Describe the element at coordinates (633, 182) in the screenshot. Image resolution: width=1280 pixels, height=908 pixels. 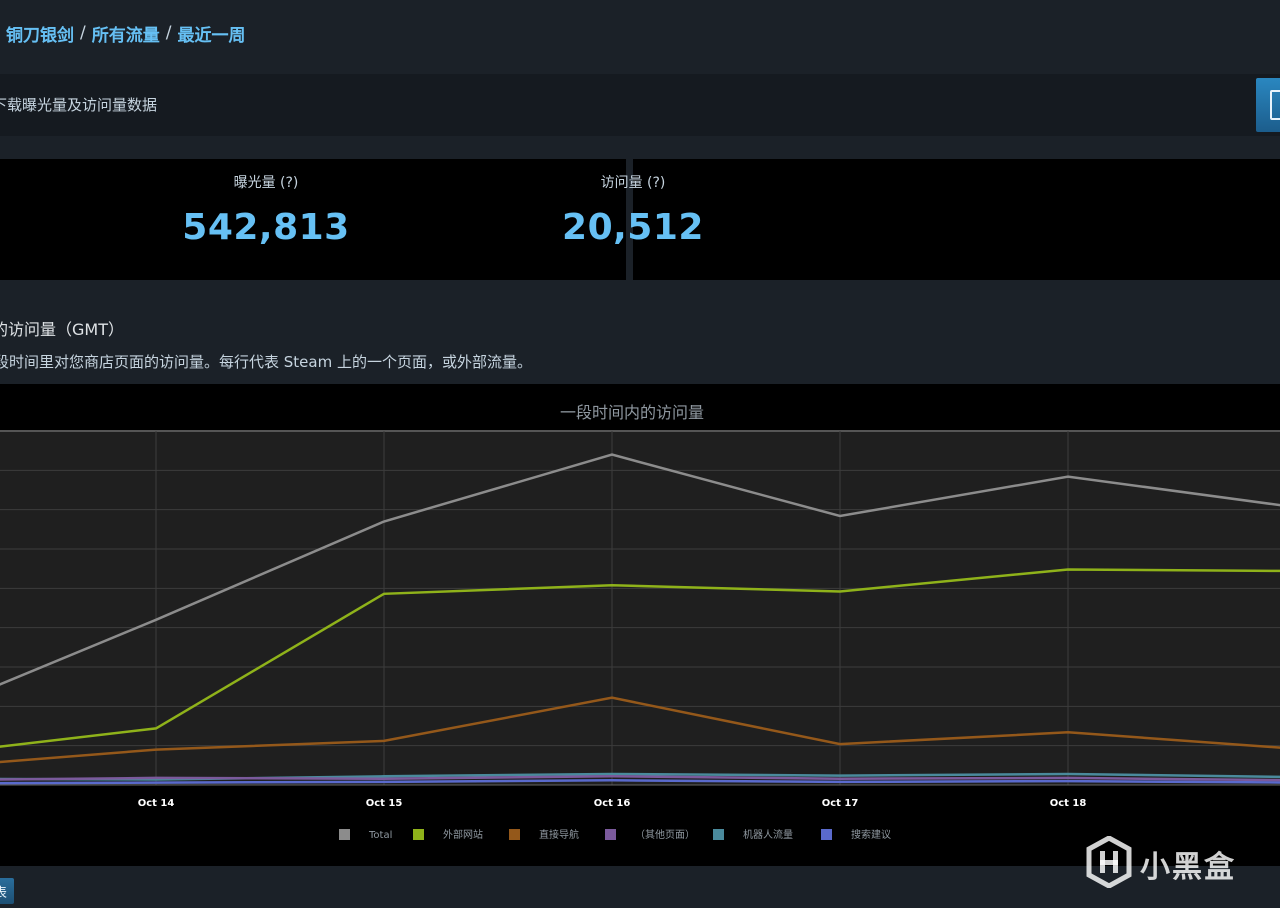
I see `visits-label: 访问量 (?)` at that location.